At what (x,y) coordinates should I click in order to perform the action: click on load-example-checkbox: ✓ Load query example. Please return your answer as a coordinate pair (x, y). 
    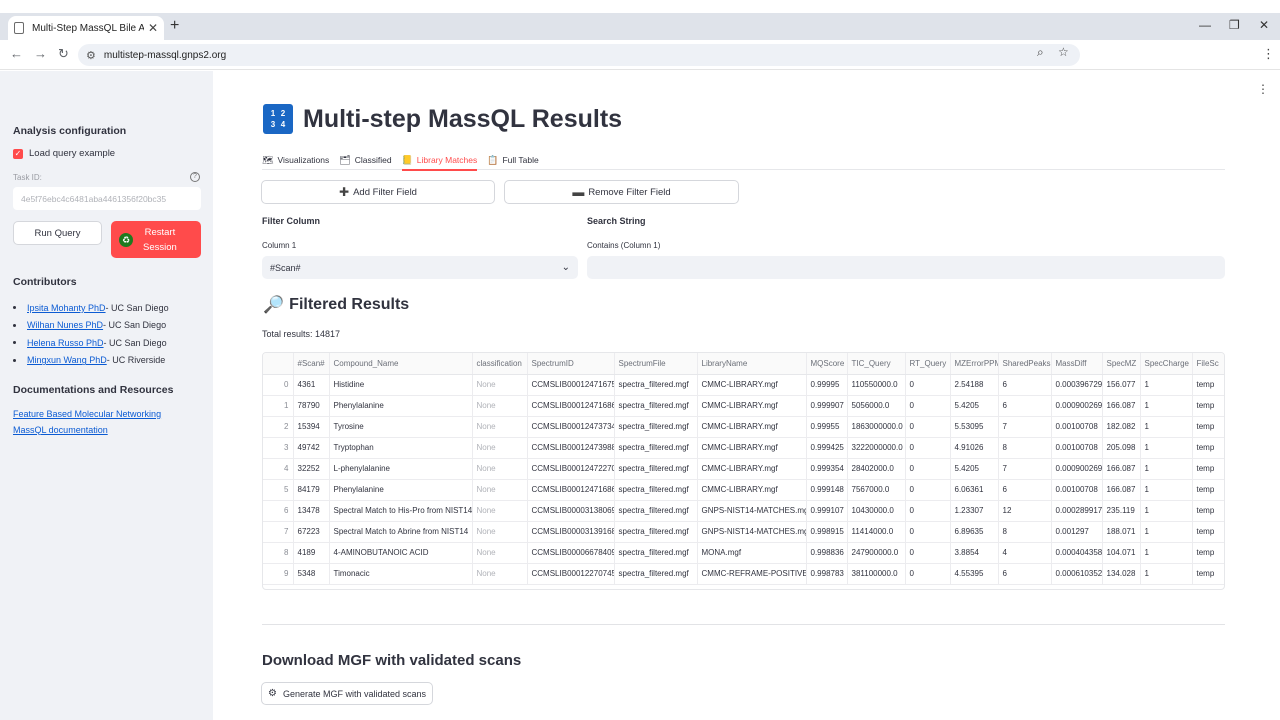
    Looking at the image, I should click on (64, 153).